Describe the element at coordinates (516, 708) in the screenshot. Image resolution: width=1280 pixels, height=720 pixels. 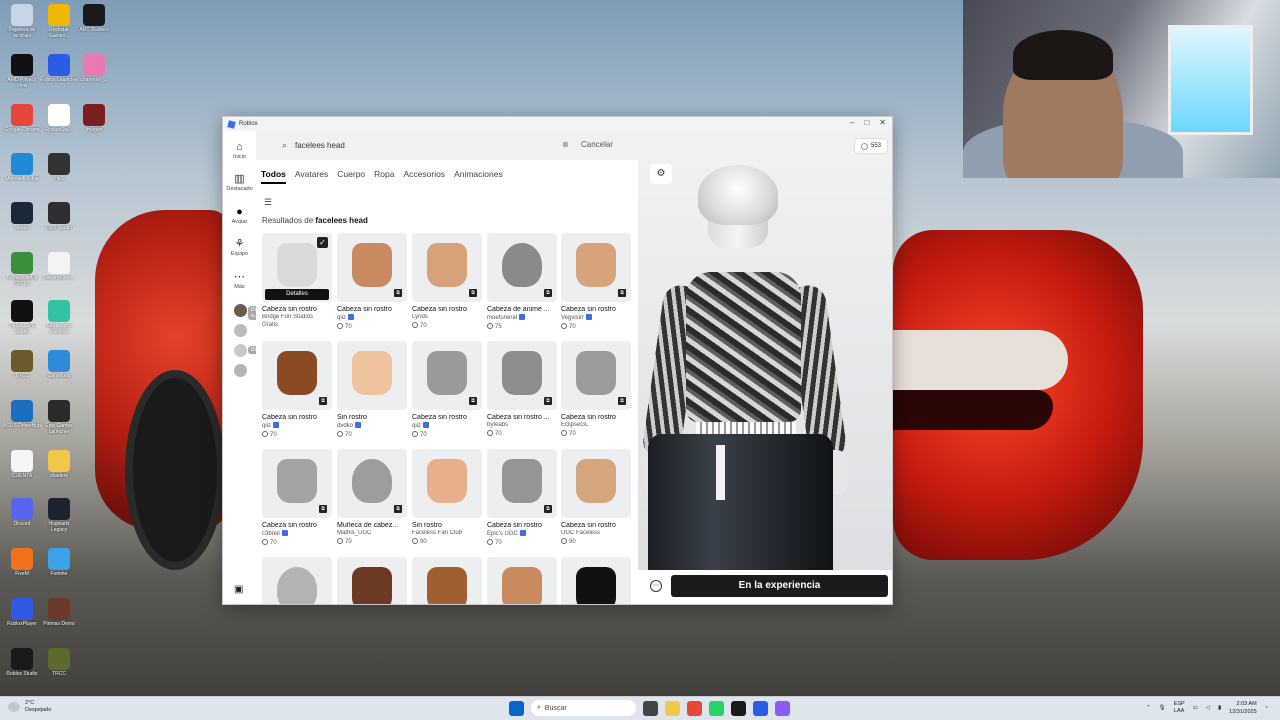
I see `start-icon` at that location.